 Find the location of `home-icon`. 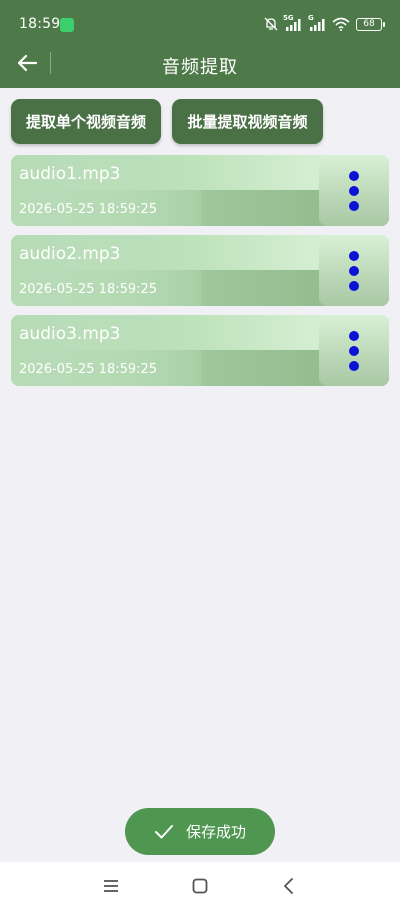

home-icon is located at coordinates (200, 886).